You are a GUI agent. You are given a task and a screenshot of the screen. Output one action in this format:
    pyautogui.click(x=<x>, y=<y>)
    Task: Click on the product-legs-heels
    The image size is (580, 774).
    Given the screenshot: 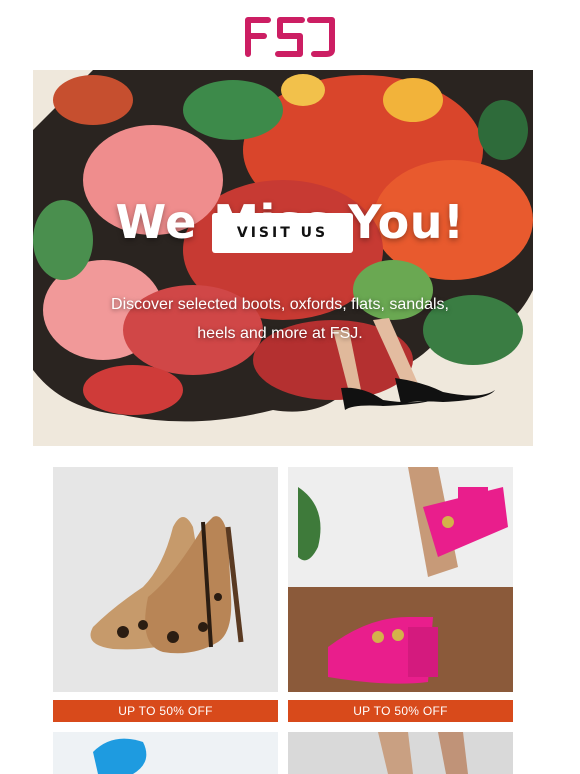 What is the action you would take?
    pyautogui.click(x=400, y=753)
    